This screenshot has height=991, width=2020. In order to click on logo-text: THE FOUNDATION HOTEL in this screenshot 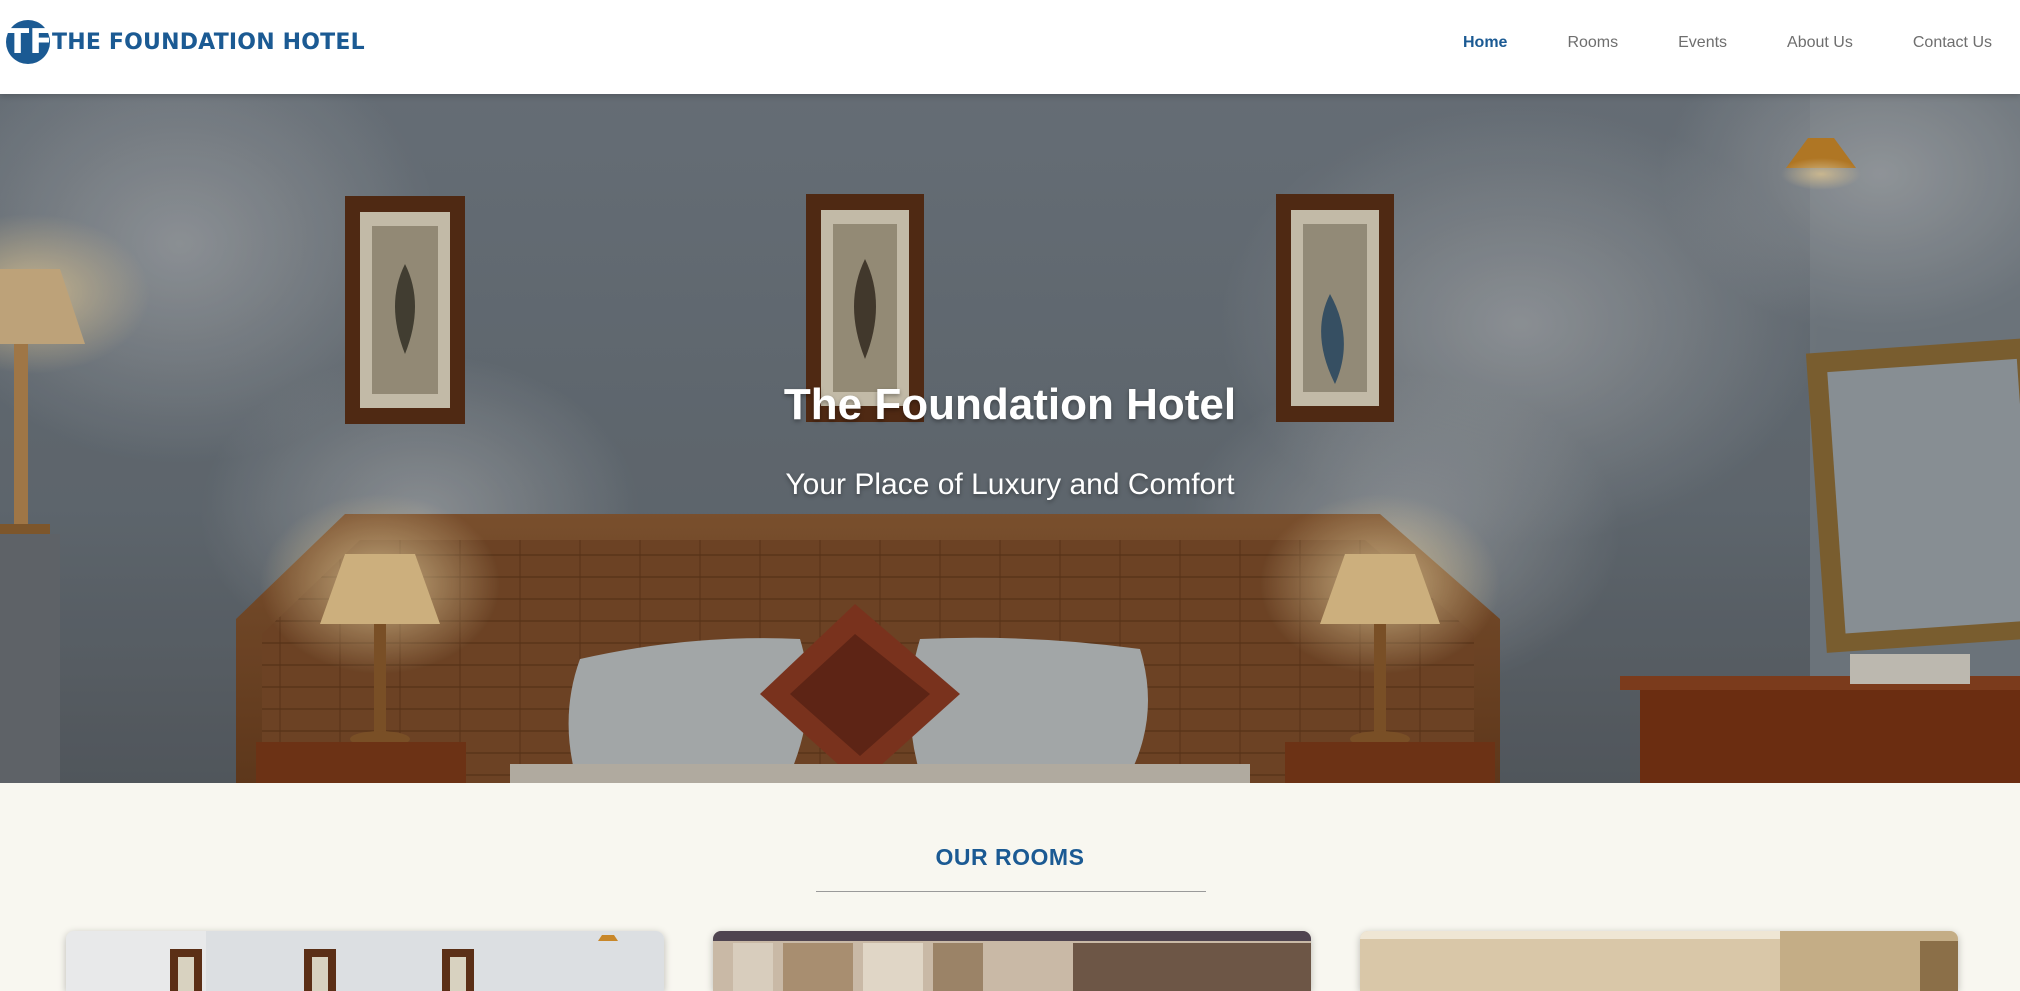, I will do `click(208, 42)`.